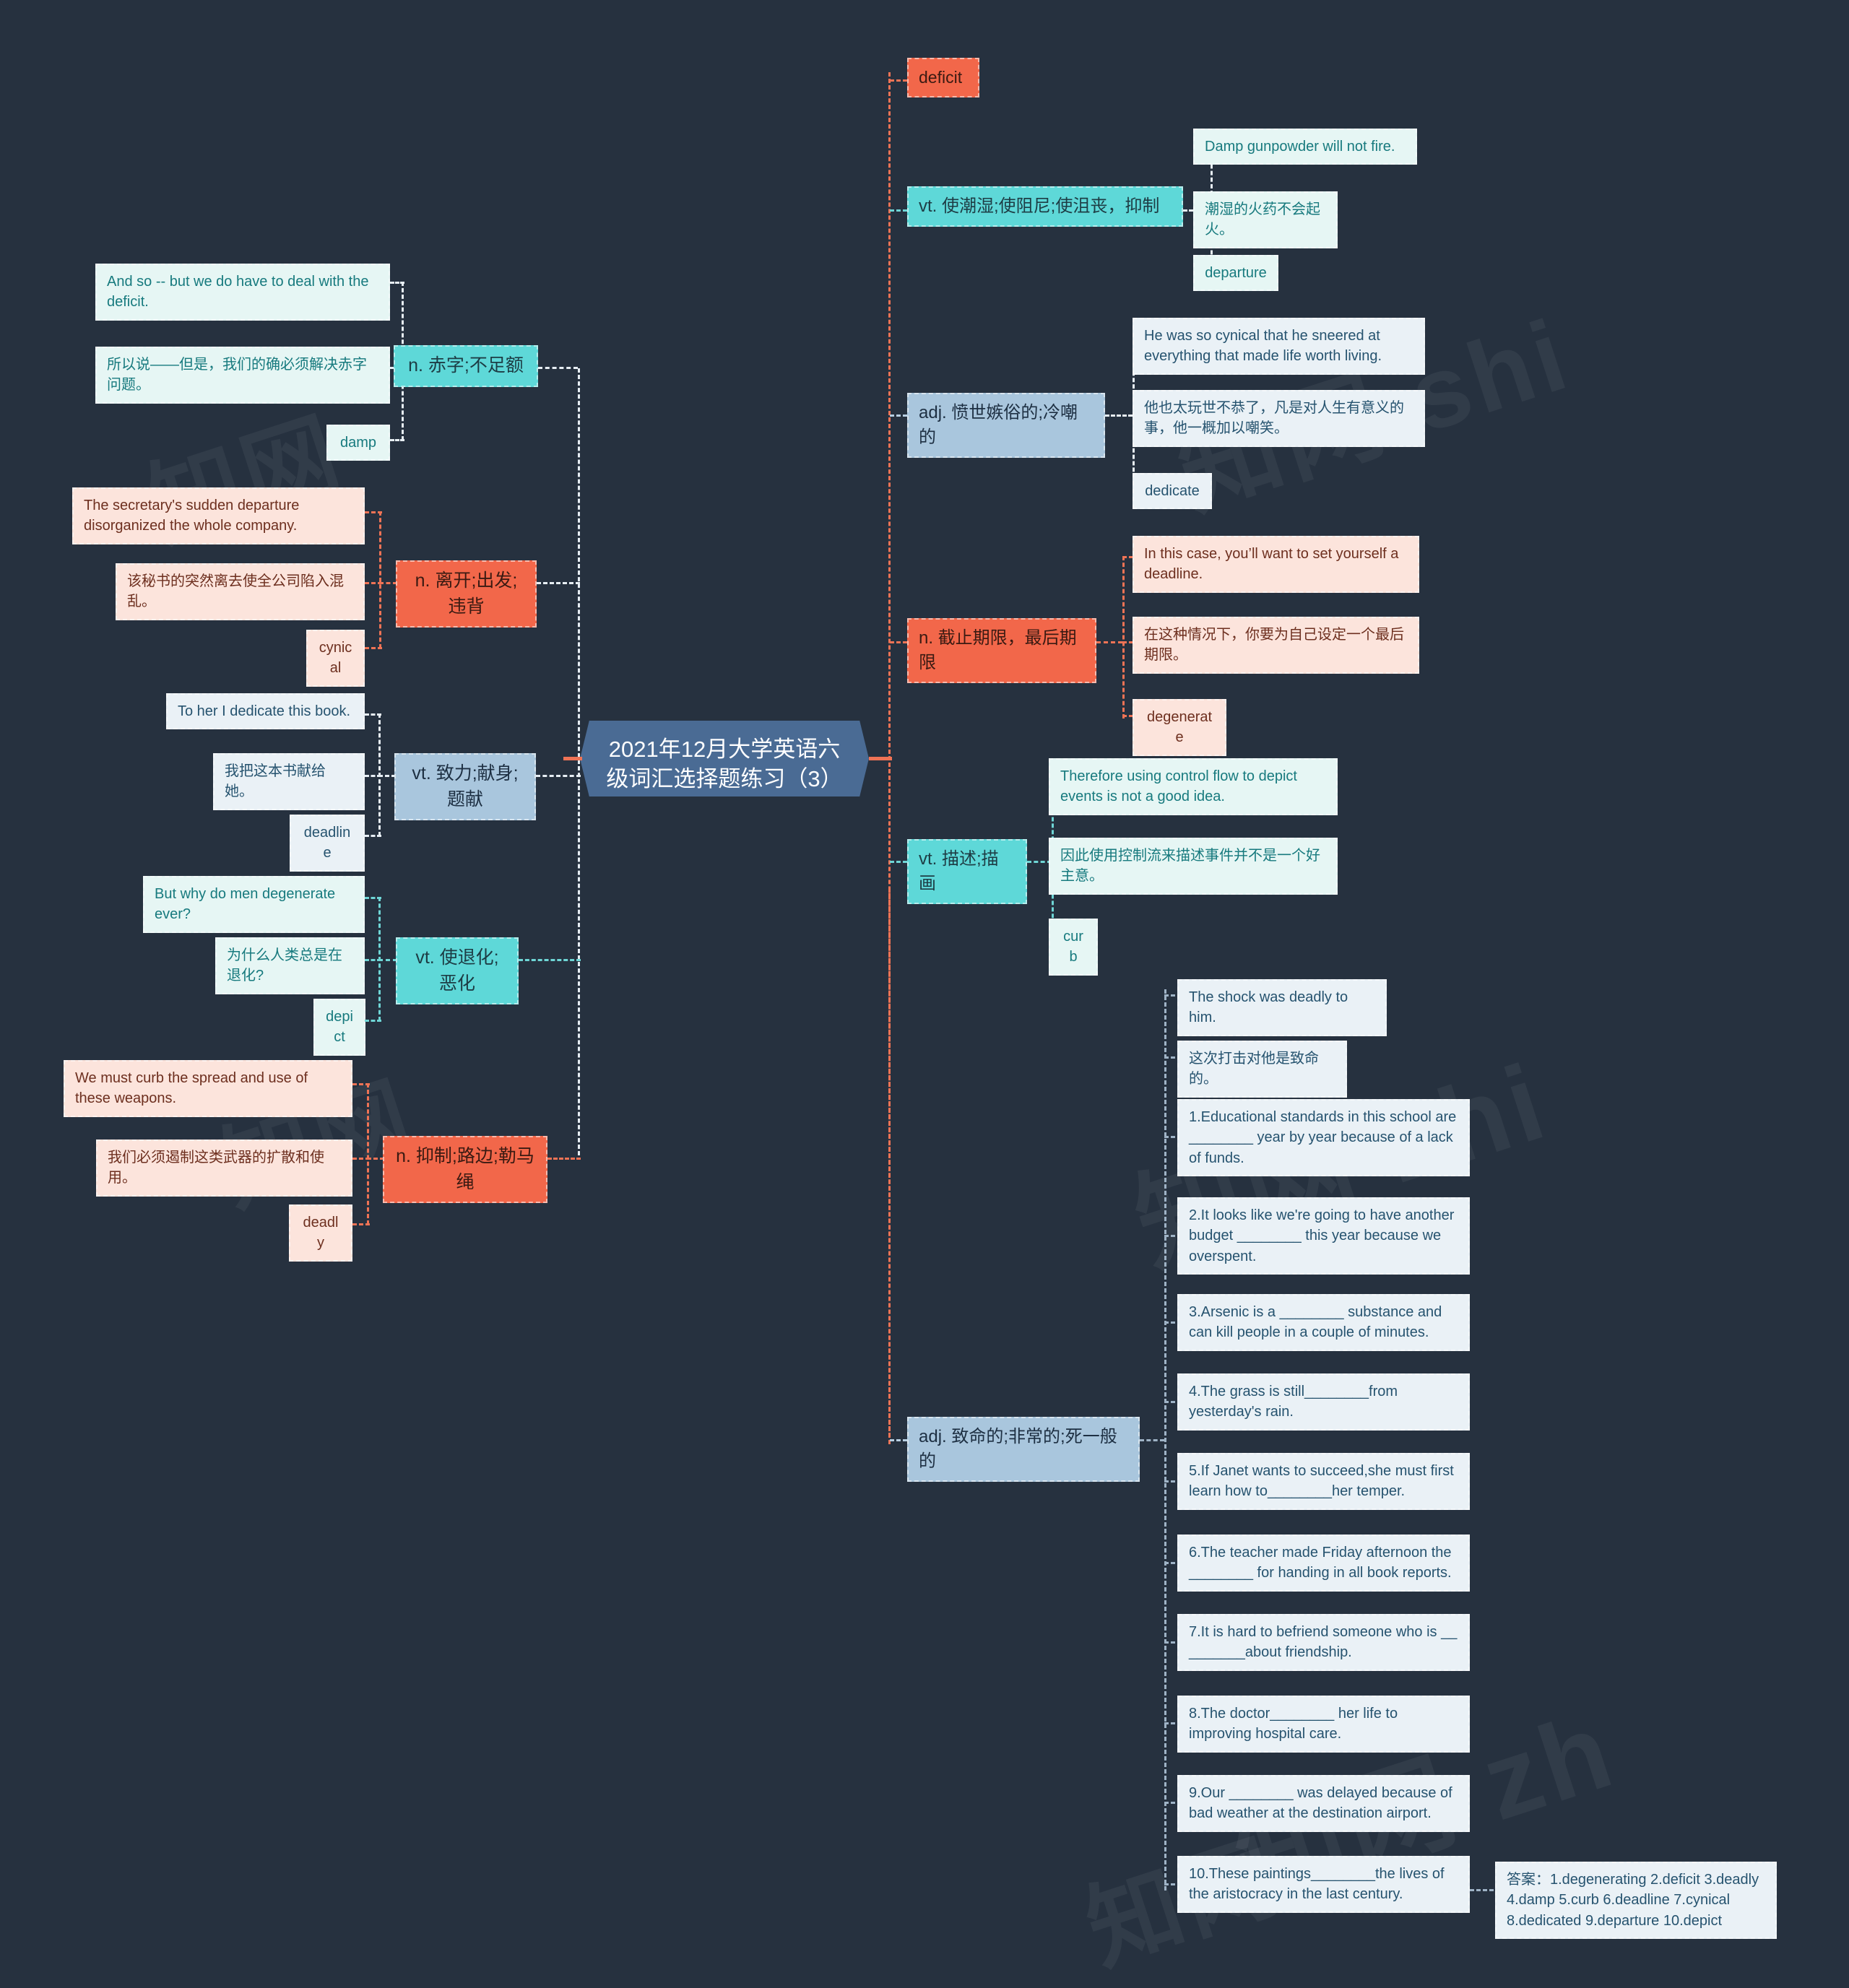 This screenshot has width=1849, height=1988. I want to click on topic-node-curb: n. 抑制;路边;勒马绳, so click(465, 1169).